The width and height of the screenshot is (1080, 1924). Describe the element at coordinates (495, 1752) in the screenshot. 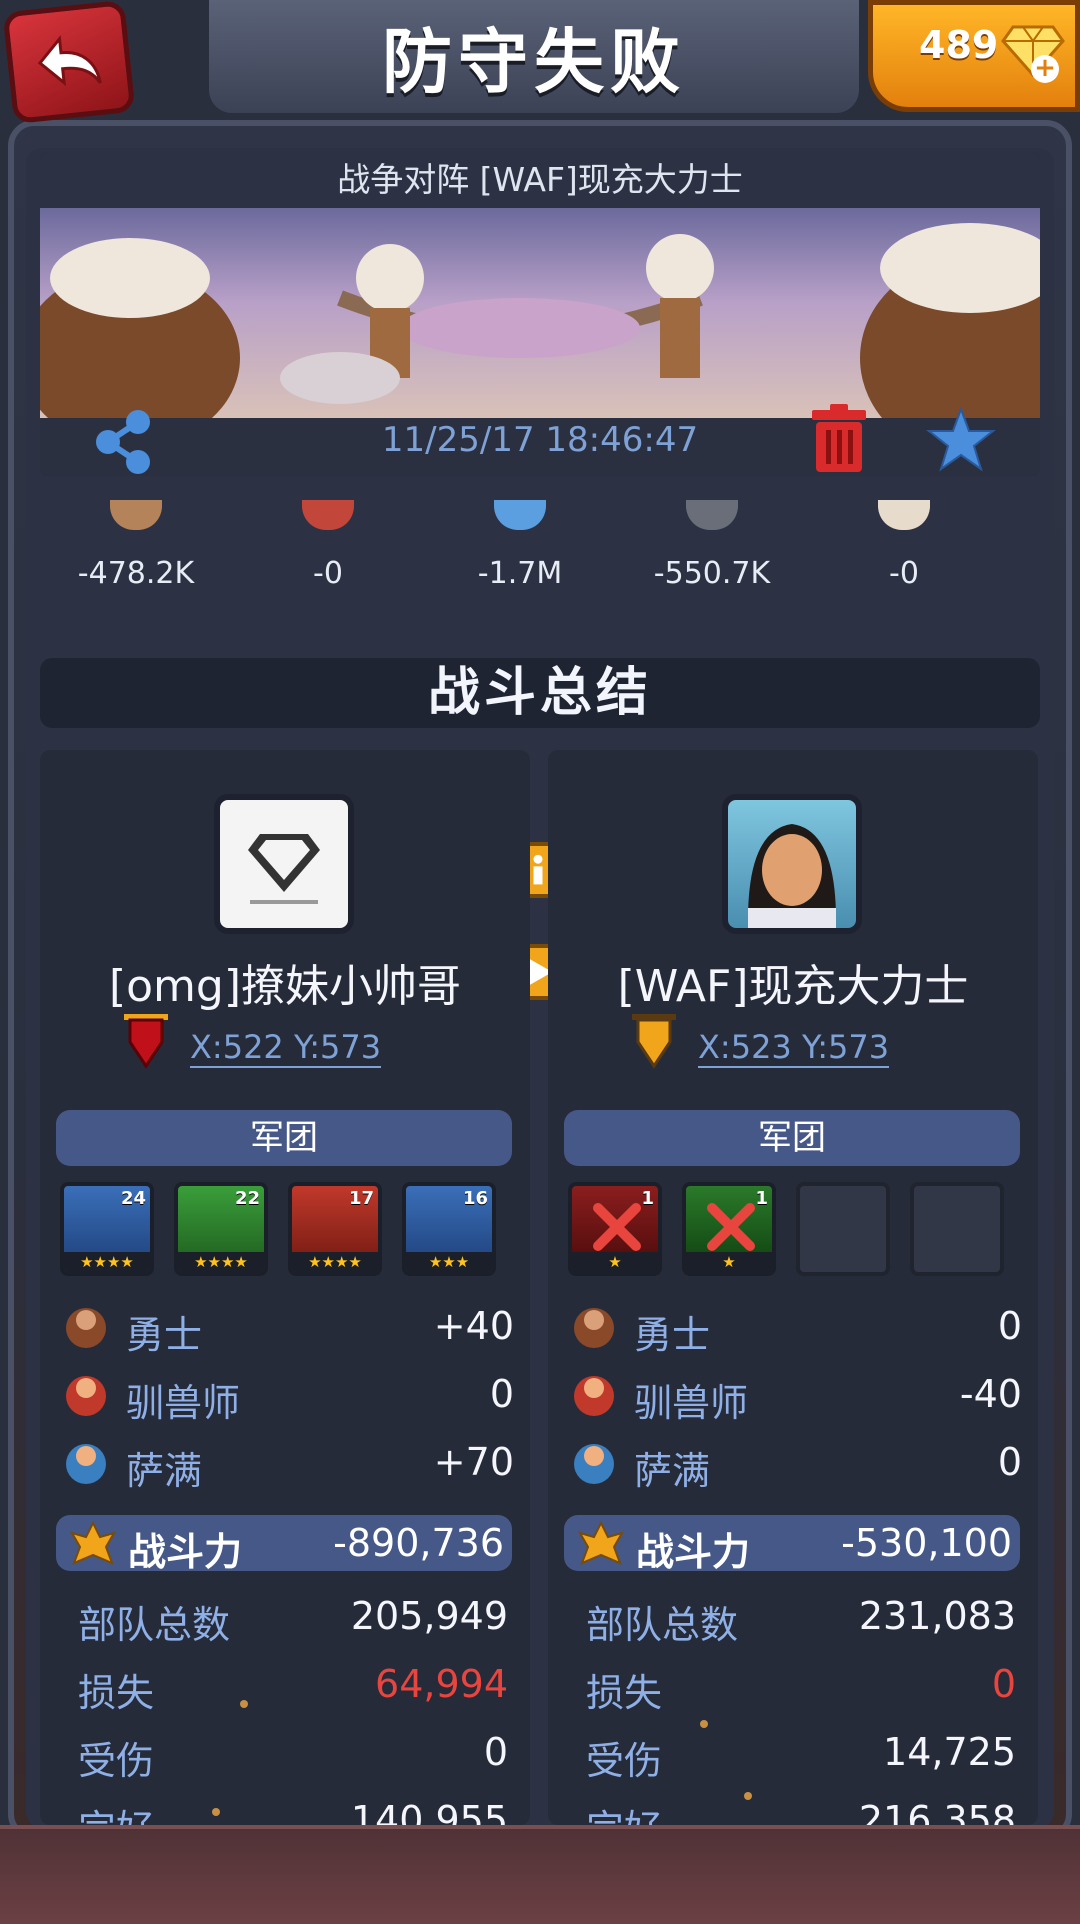

I see `stat-value: 0` at that location.